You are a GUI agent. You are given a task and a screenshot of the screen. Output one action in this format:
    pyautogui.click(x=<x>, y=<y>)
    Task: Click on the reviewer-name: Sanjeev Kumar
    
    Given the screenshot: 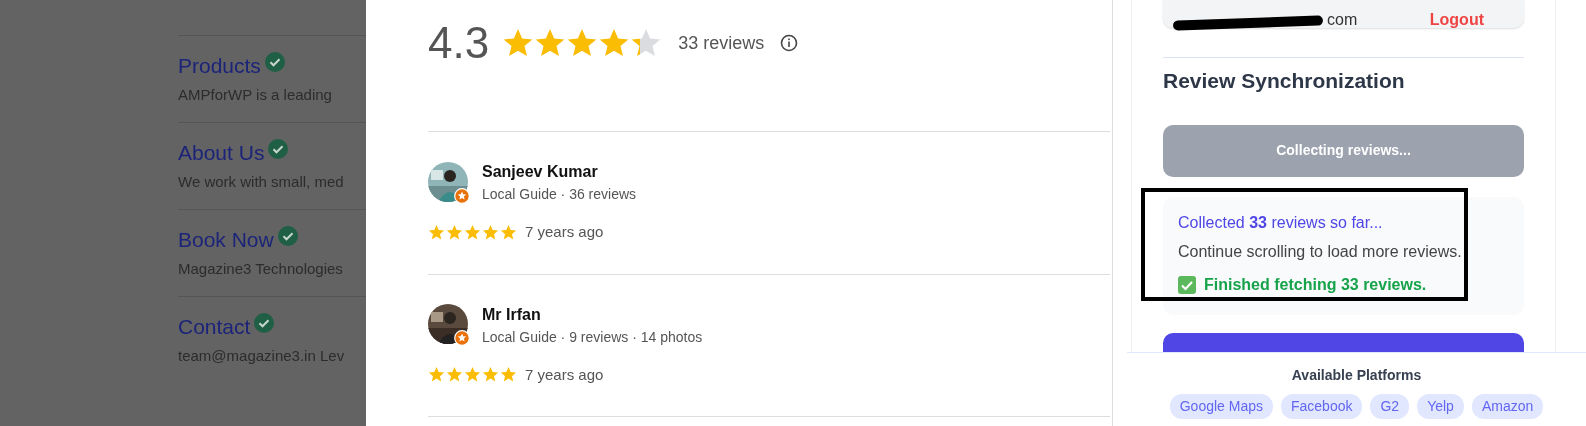 What is the action you would take?
    pyautogui.click(x=559, y=172)
    